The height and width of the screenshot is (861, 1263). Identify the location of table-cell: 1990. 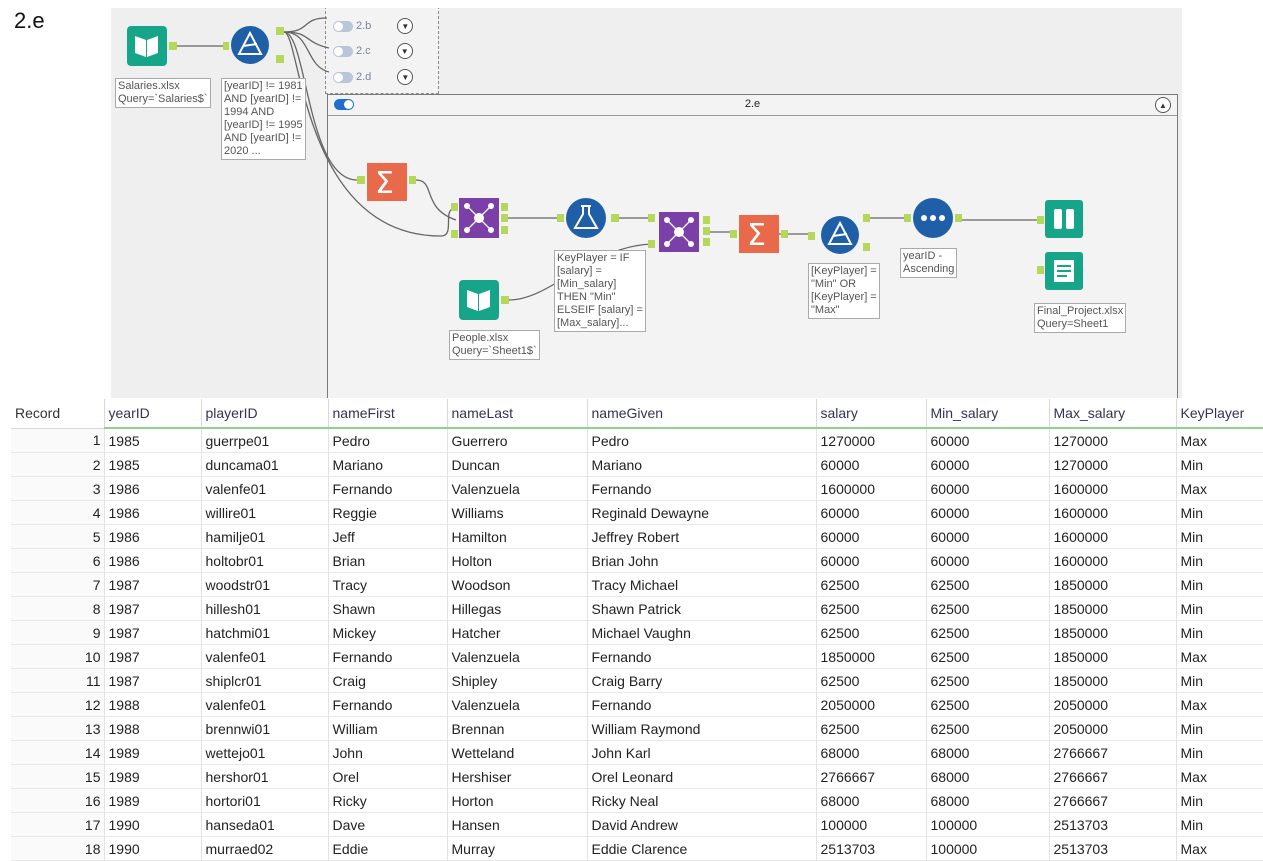
(153, 824).